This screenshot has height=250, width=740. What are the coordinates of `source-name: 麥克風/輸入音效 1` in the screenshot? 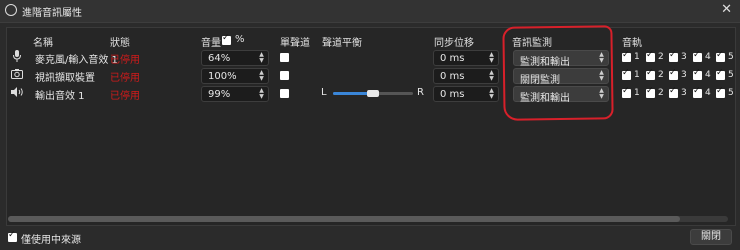 It's located at (76, 60).